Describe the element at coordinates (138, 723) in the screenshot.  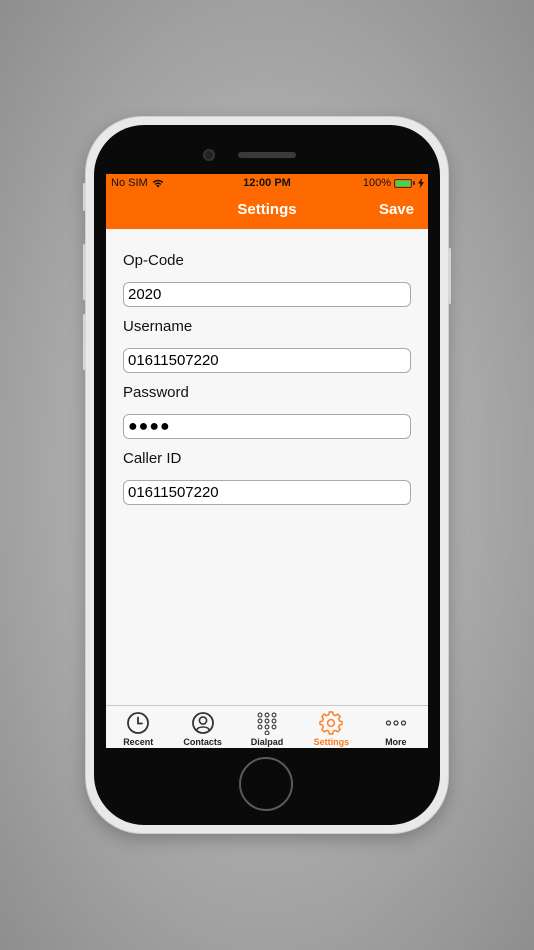
I see `clock-icon` at that location.